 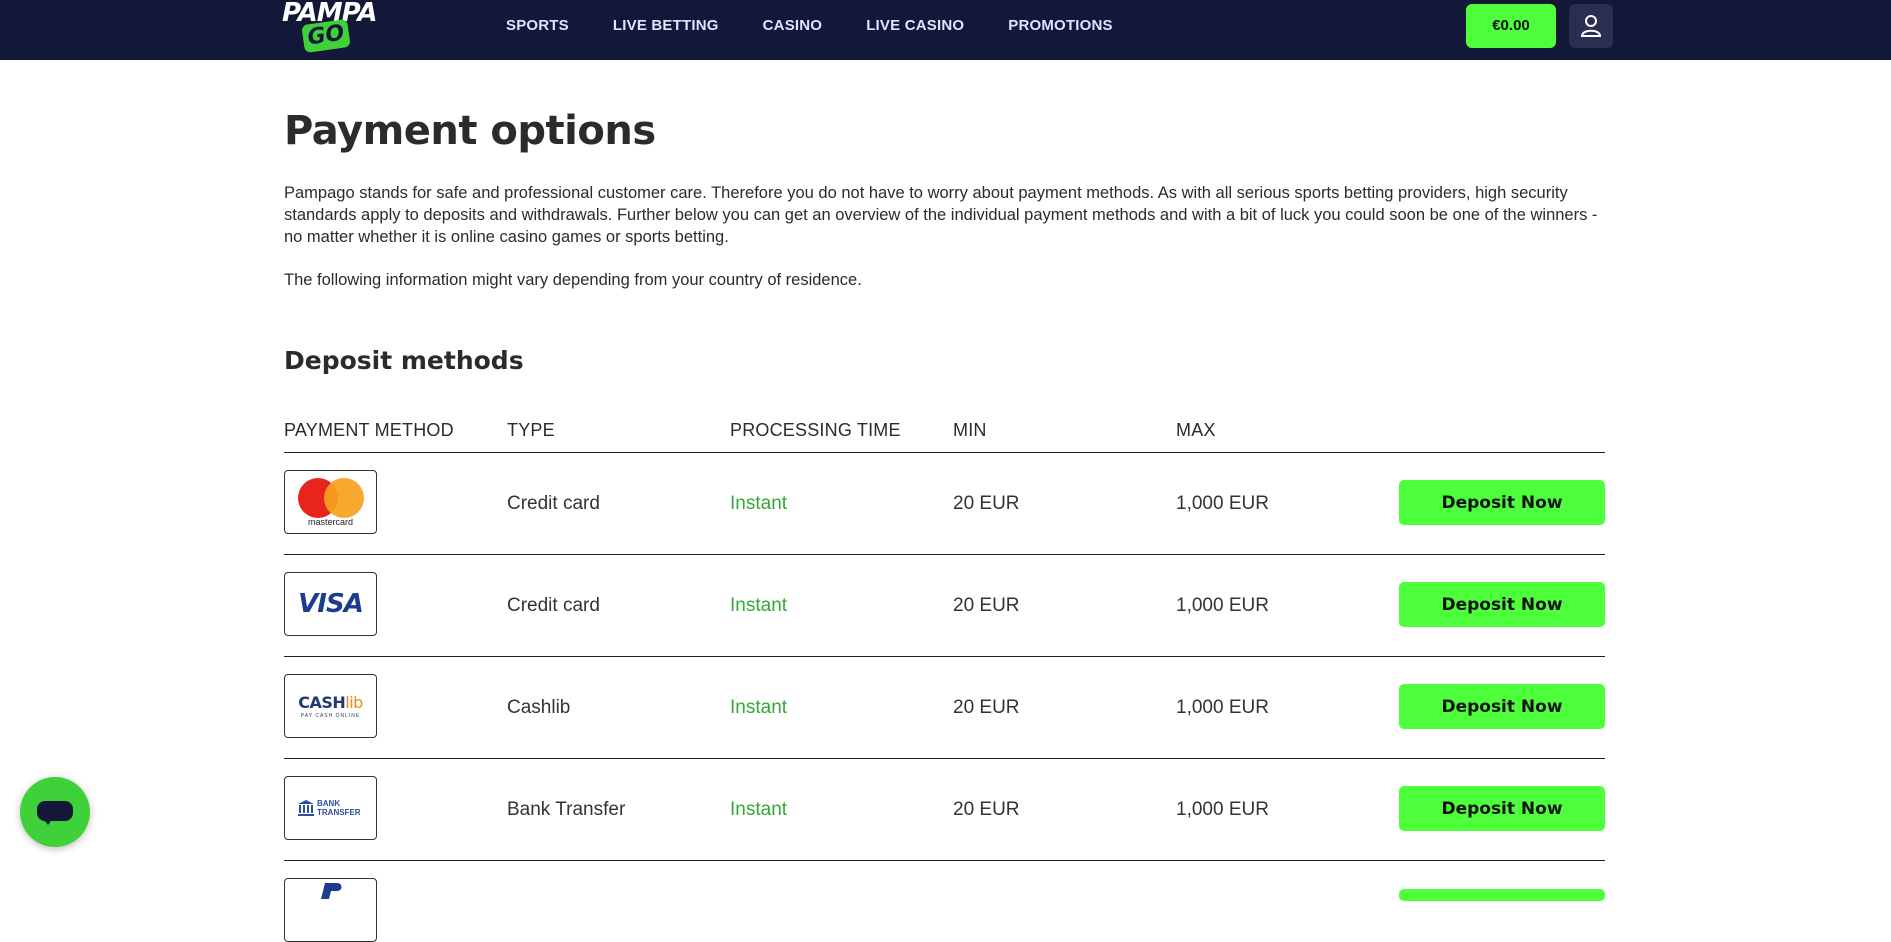 What do you see at coordinates (369, 430) in the screenshot?
I see `col-payment-method: PAYMENT METHOD` at bounding box center [369, 430].